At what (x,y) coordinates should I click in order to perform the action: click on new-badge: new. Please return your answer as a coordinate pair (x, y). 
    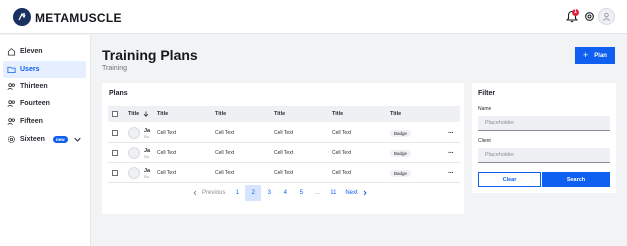
    Looking at the image, I should click on (60, 139).